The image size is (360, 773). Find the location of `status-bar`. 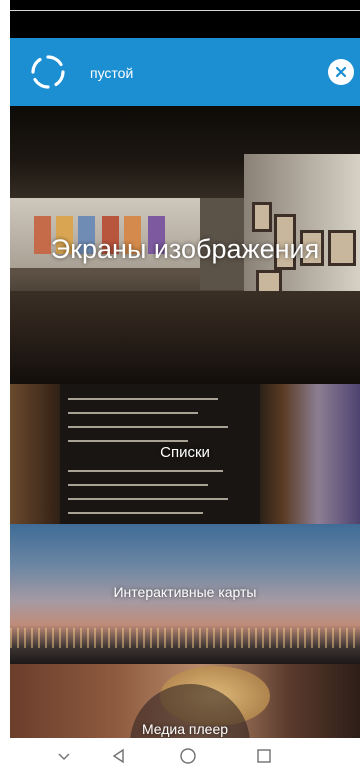

status-bar is located at coordinates (185, 19).